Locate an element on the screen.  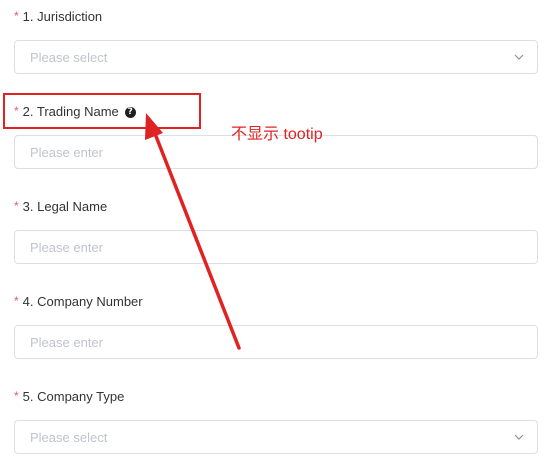
annotation-text: 不显示 tootip is located at coordinates (277, 134).